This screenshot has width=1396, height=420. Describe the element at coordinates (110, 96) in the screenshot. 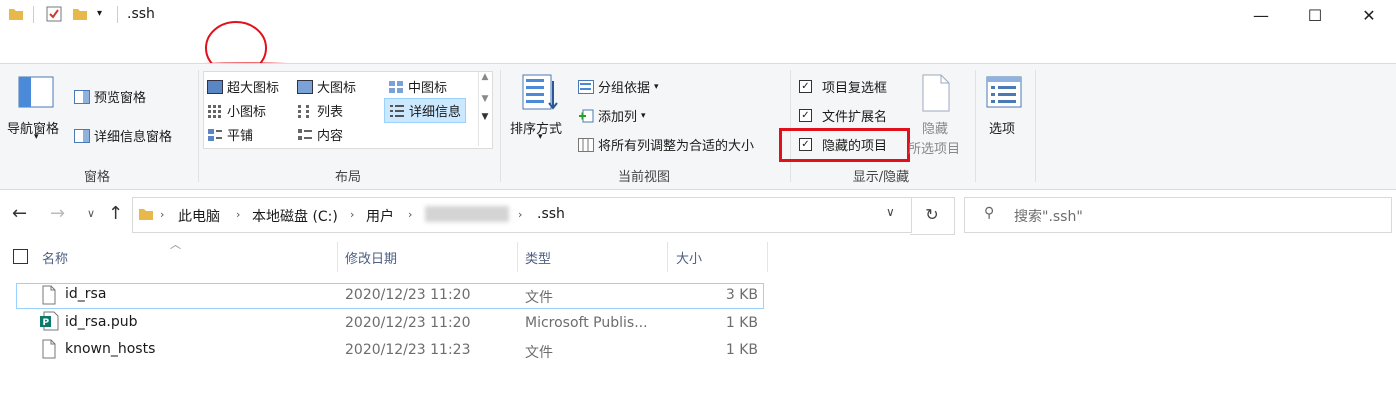

I see `preview-pane-button: 预览窗格` at that location.